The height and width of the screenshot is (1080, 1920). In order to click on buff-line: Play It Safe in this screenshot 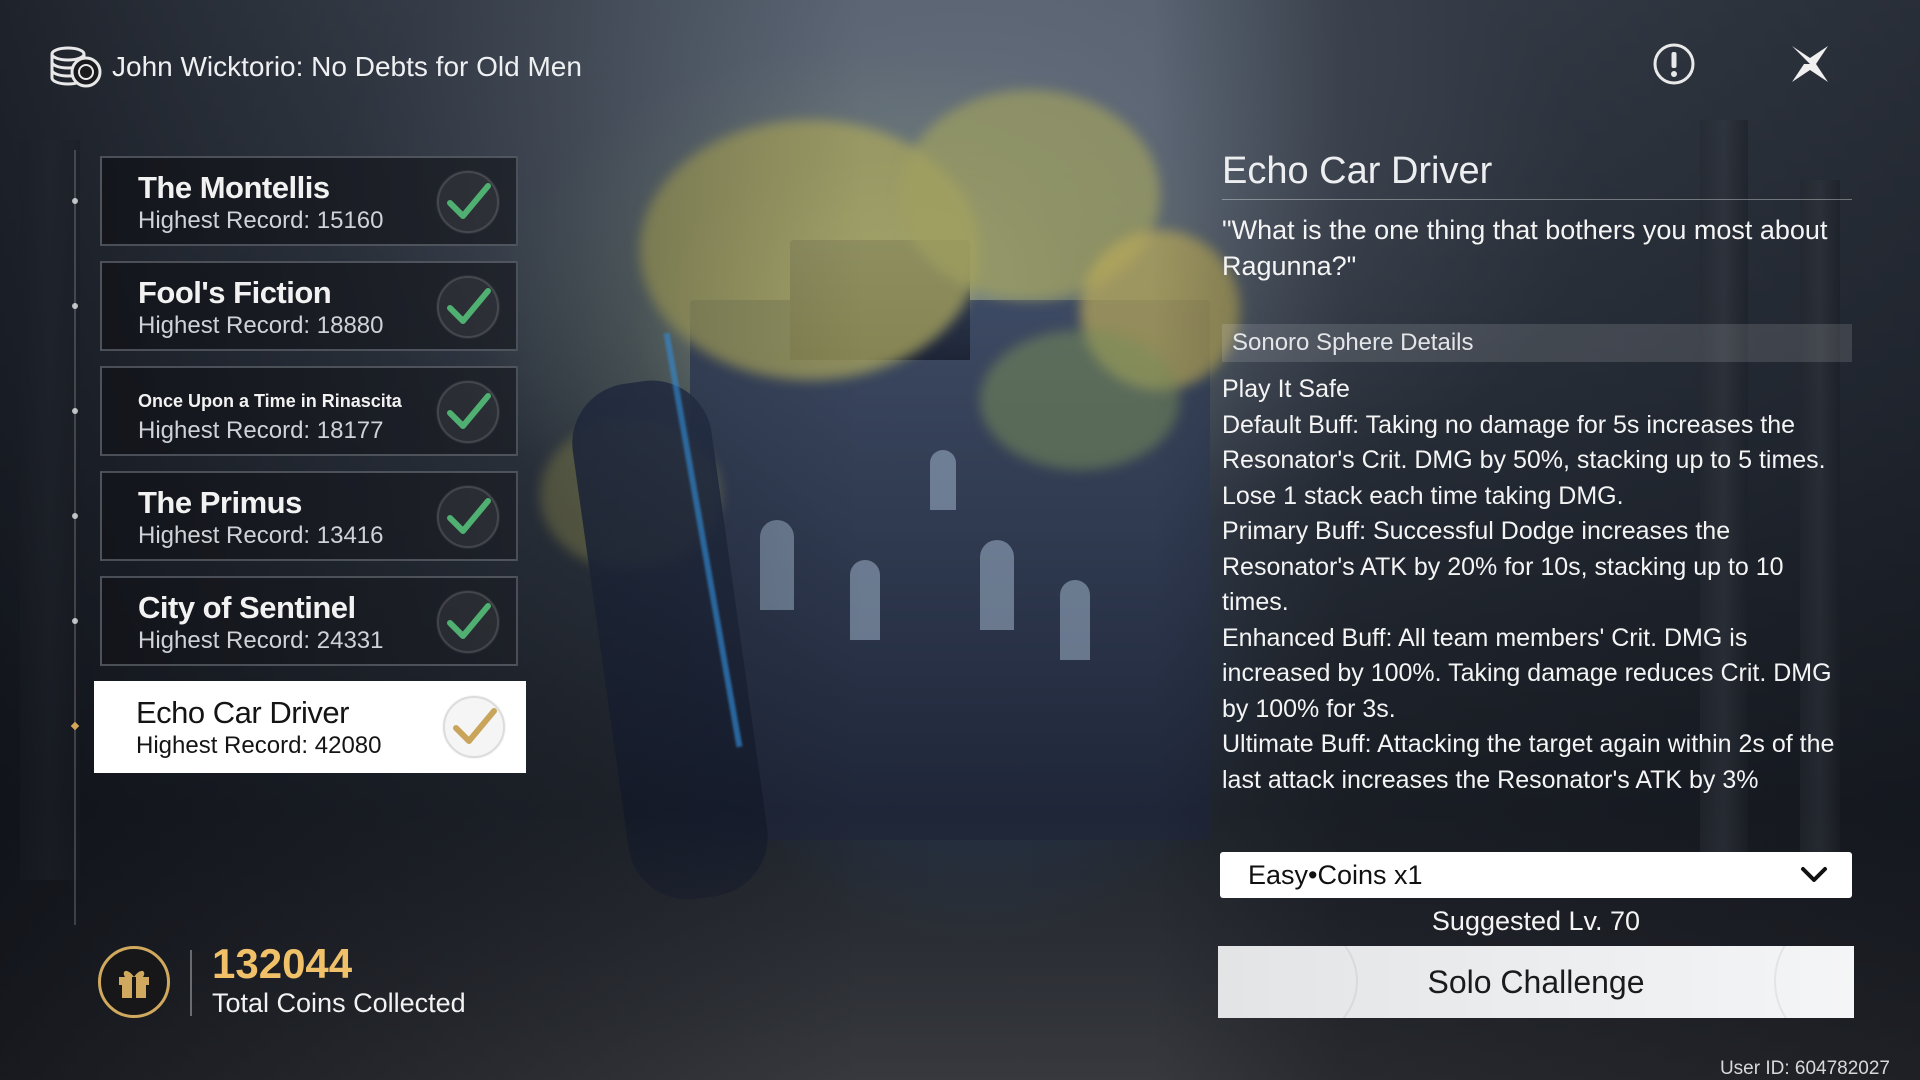, I will do `click(1286, 389)`.